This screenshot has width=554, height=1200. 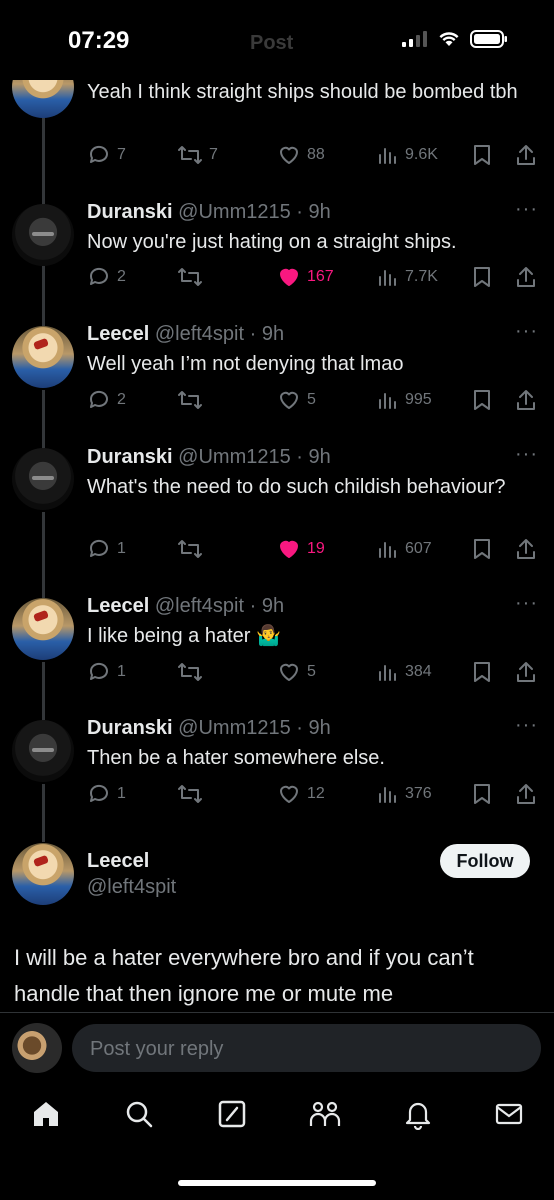 I want to click on heart-filled-icon, so click(x=289, y=277).